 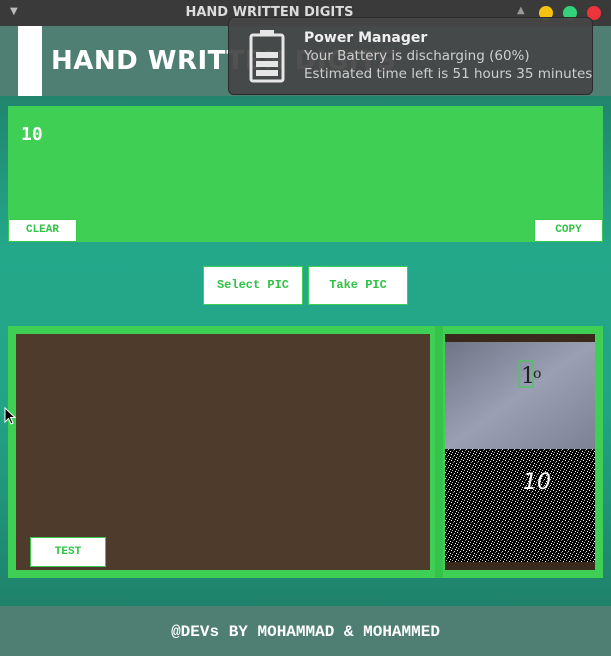 I want to click on mouse-cursor-icon, so click(x=10, y=416).